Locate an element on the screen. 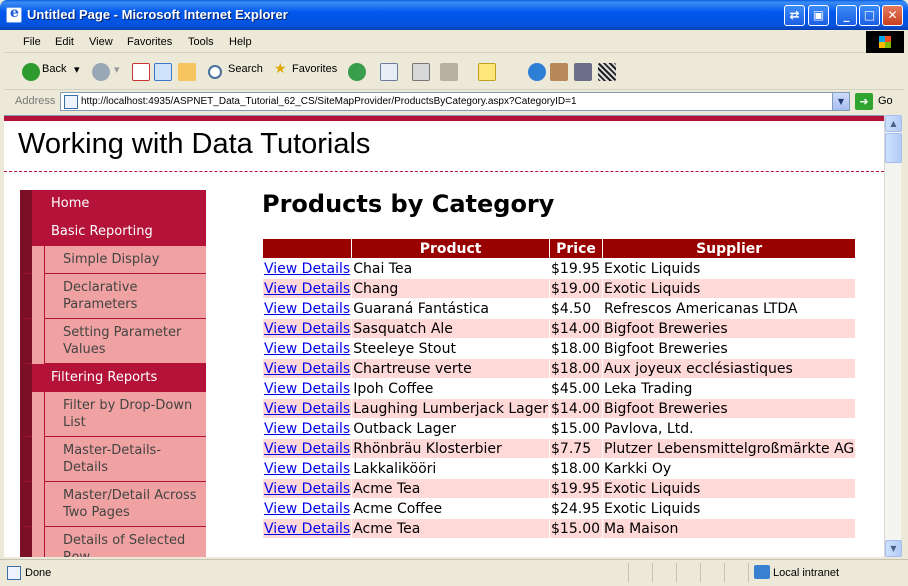 The image size is (908, 586). menu-help: Help is located at coordinates (240, 42).